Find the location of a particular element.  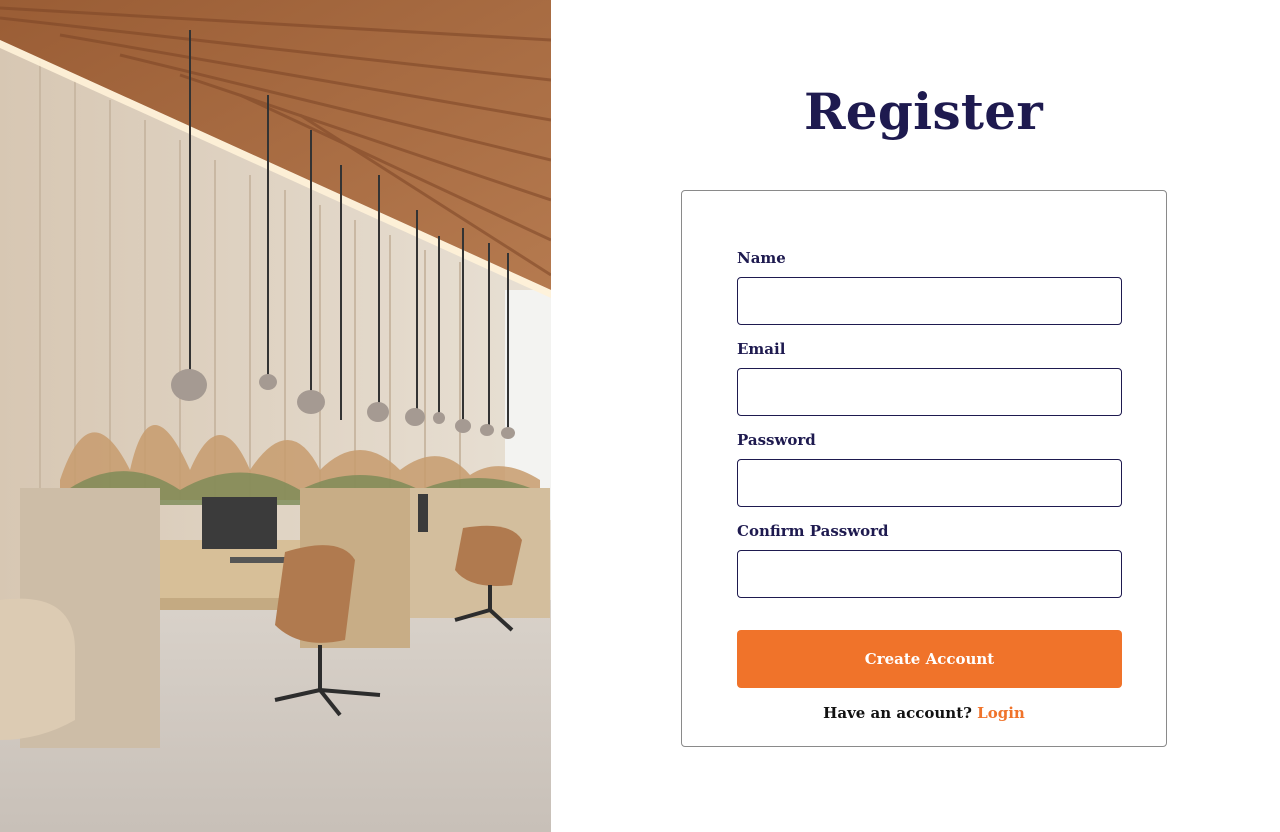

login-link: Login is located at coordinates (1001, 713).